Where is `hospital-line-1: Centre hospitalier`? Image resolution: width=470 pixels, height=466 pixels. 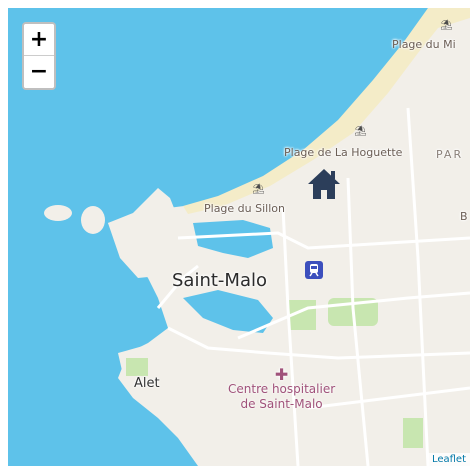 hospital-line-1: Centre hospitalier is located at coordinates (282, 389).